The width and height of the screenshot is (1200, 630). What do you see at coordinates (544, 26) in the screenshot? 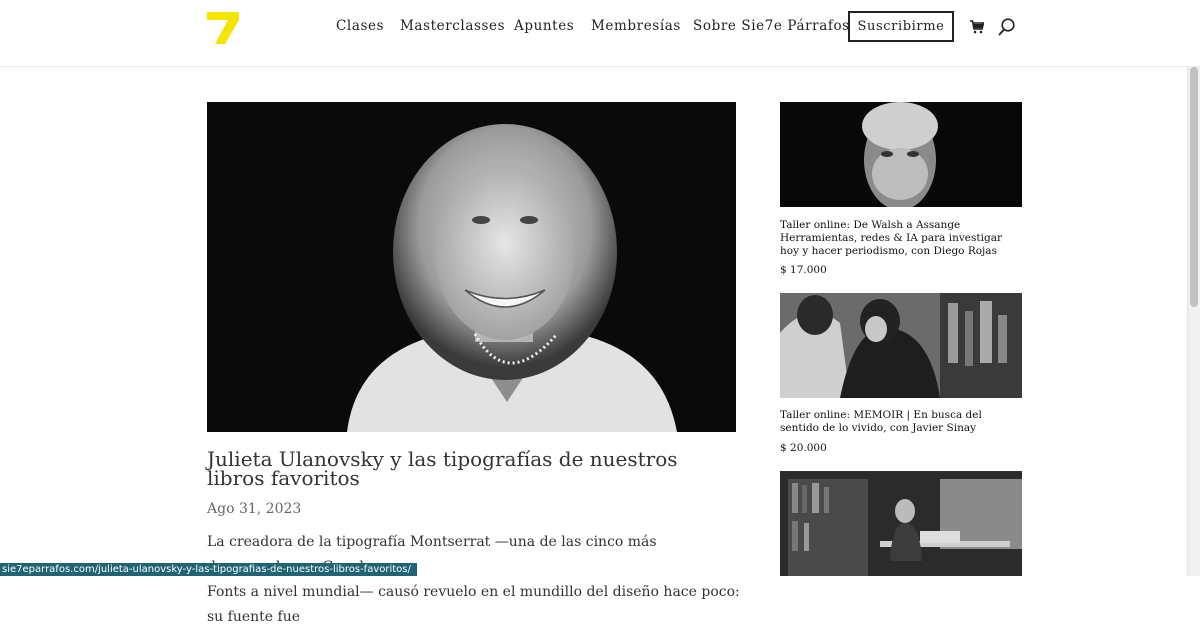
I see `nav-item-apuntes: Apuntes` at bounding box center [544, 26].